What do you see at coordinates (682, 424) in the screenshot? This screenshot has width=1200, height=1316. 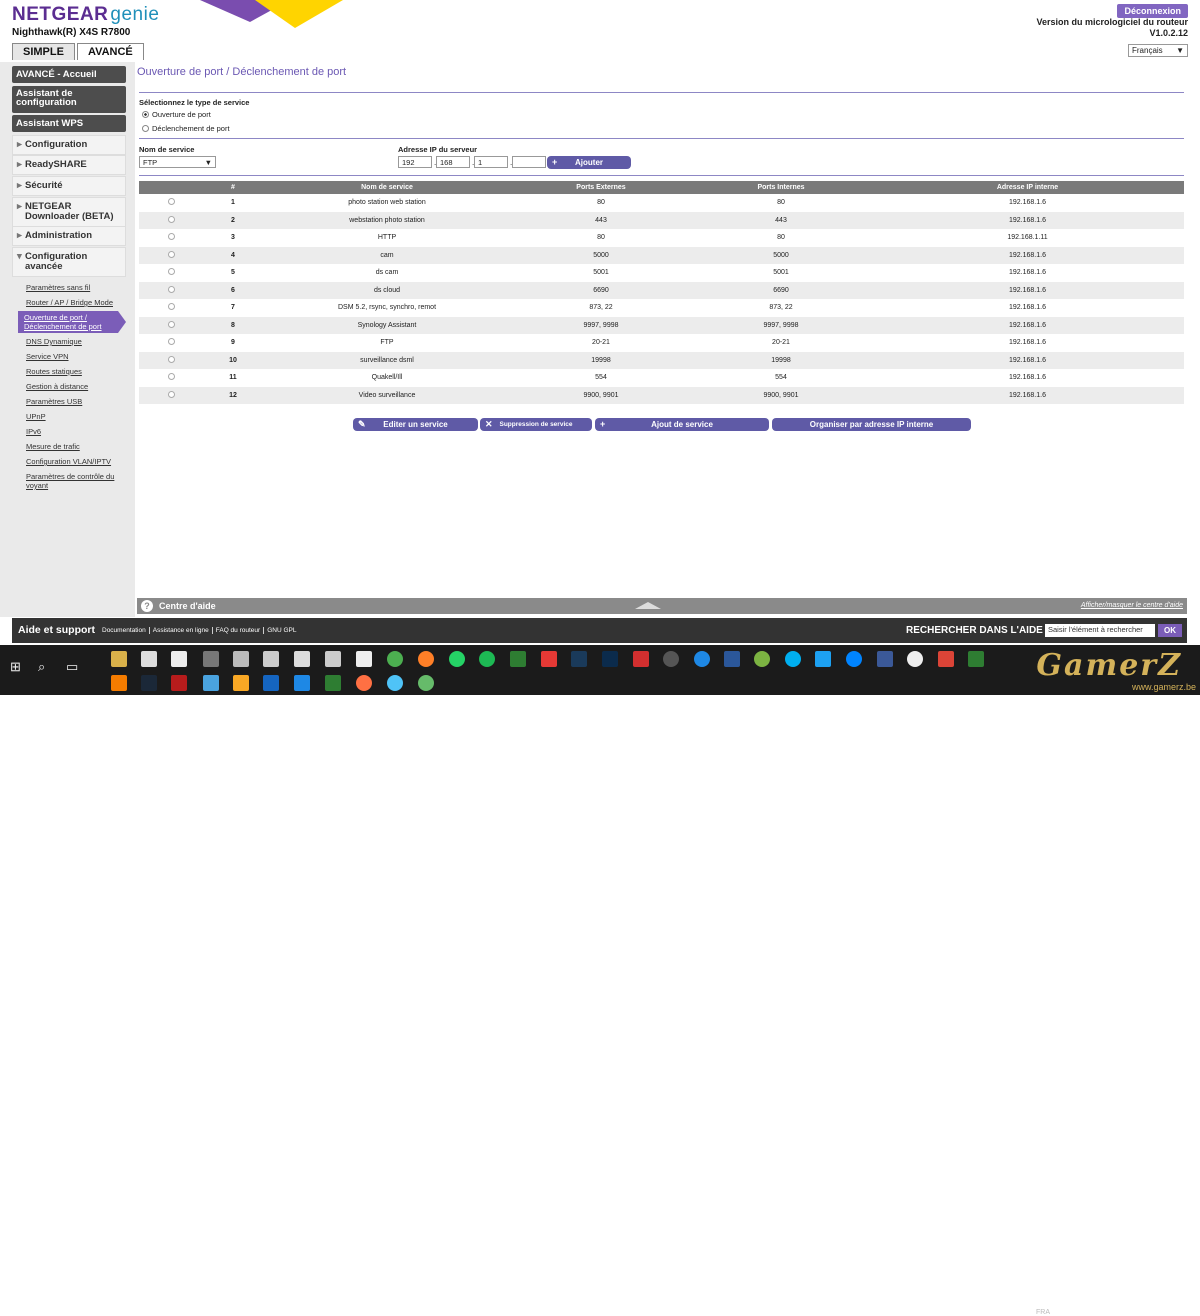 I see `add-service-button: + Ajout de service` at bounding box center [682, 424].